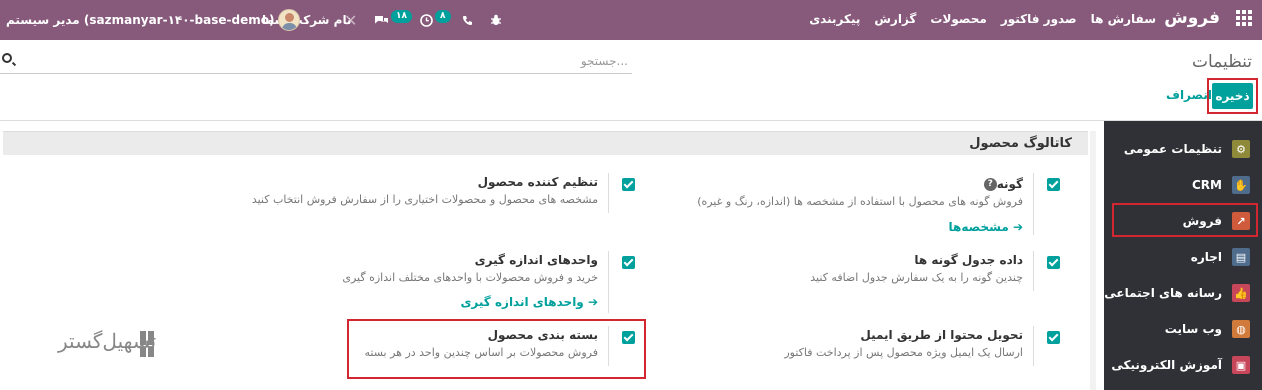  I want to click on setting-title: ? گونه, so click(1001, 184).